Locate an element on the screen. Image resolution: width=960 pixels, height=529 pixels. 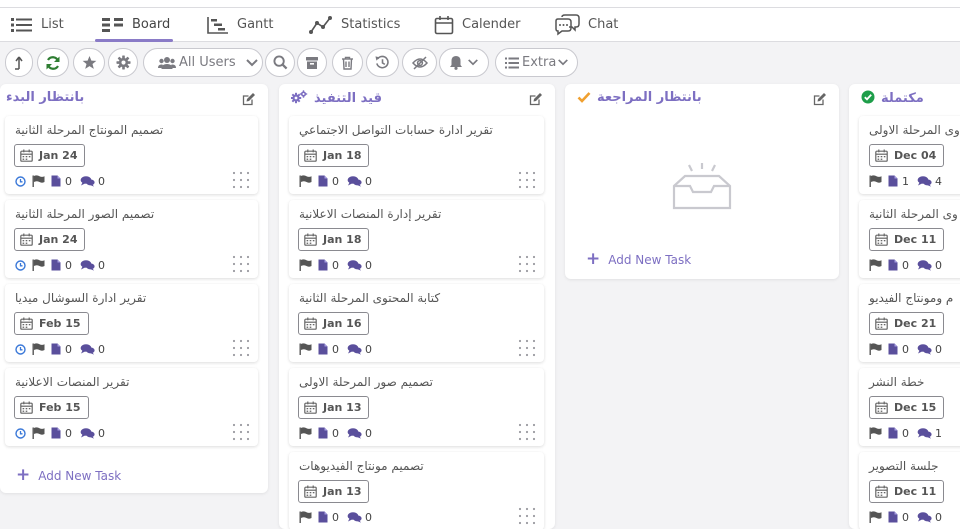
task-card: تقرير المنصات الاعلانية Feb 15 0 0 is located at coordinates (131, 407).